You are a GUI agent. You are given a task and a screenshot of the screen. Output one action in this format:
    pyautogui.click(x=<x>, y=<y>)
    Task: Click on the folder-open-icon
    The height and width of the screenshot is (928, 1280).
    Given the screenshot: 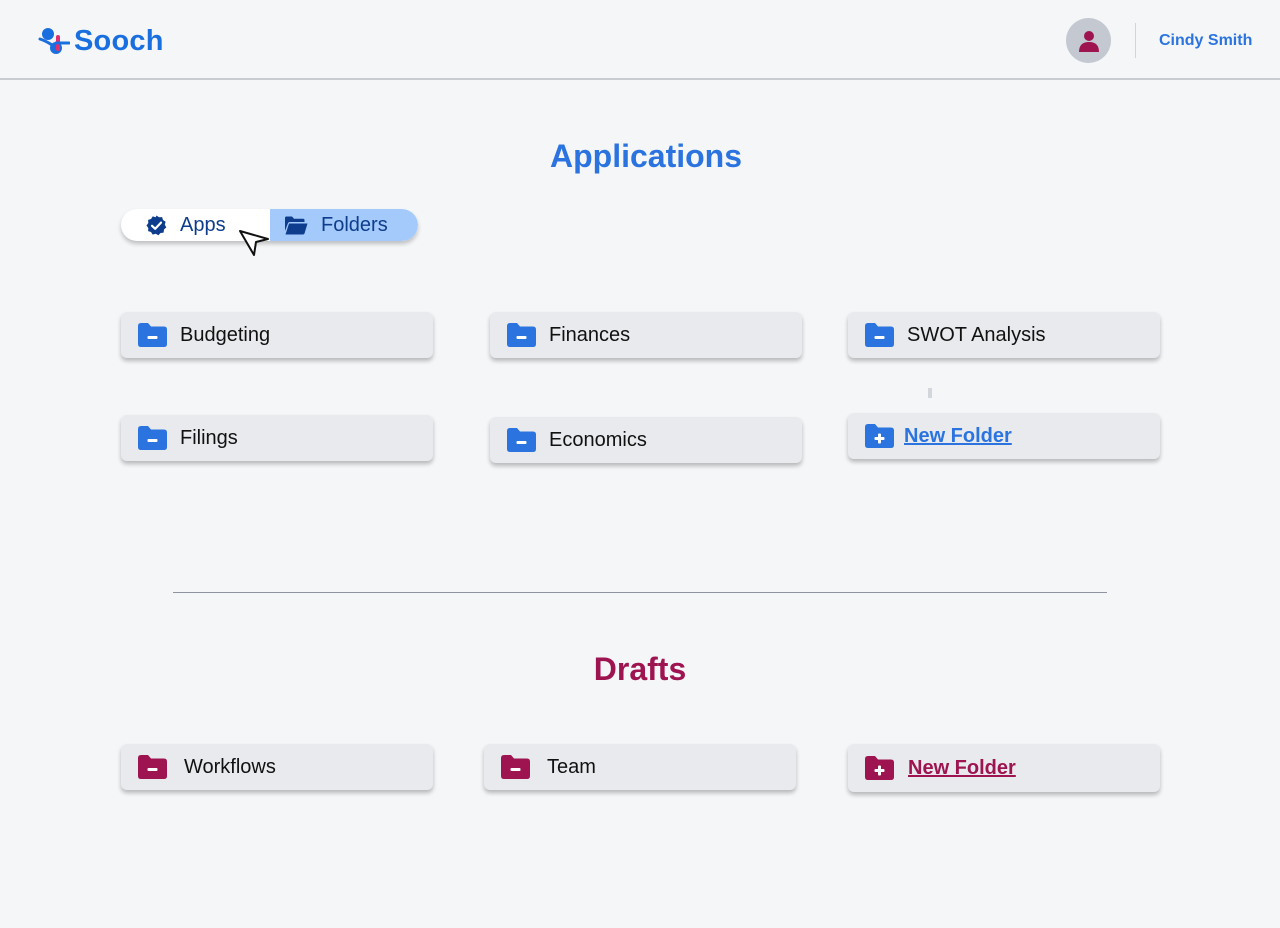 What is the action you would take?
    pyautogui.click(x=296, y=225)
    